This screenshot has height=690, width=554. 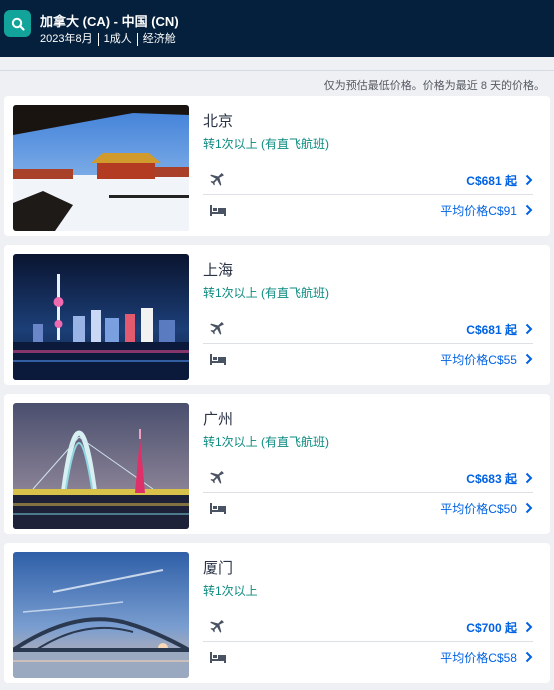 What do you see at coordinates (101, 317) in the screenshot?
I see `destination-photo-shanghai` at bounding box center [101, 317].